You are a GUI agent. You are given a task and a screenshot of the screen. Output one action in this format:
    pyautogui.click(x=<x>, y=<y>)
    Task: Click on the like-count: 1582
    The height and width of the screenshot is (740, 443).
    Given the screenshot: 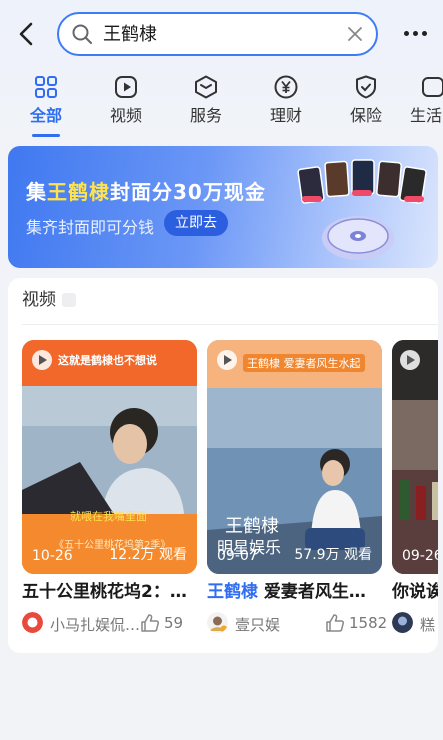 What is the action you would take?
    pyautogui.click(x=368, y=623)
    